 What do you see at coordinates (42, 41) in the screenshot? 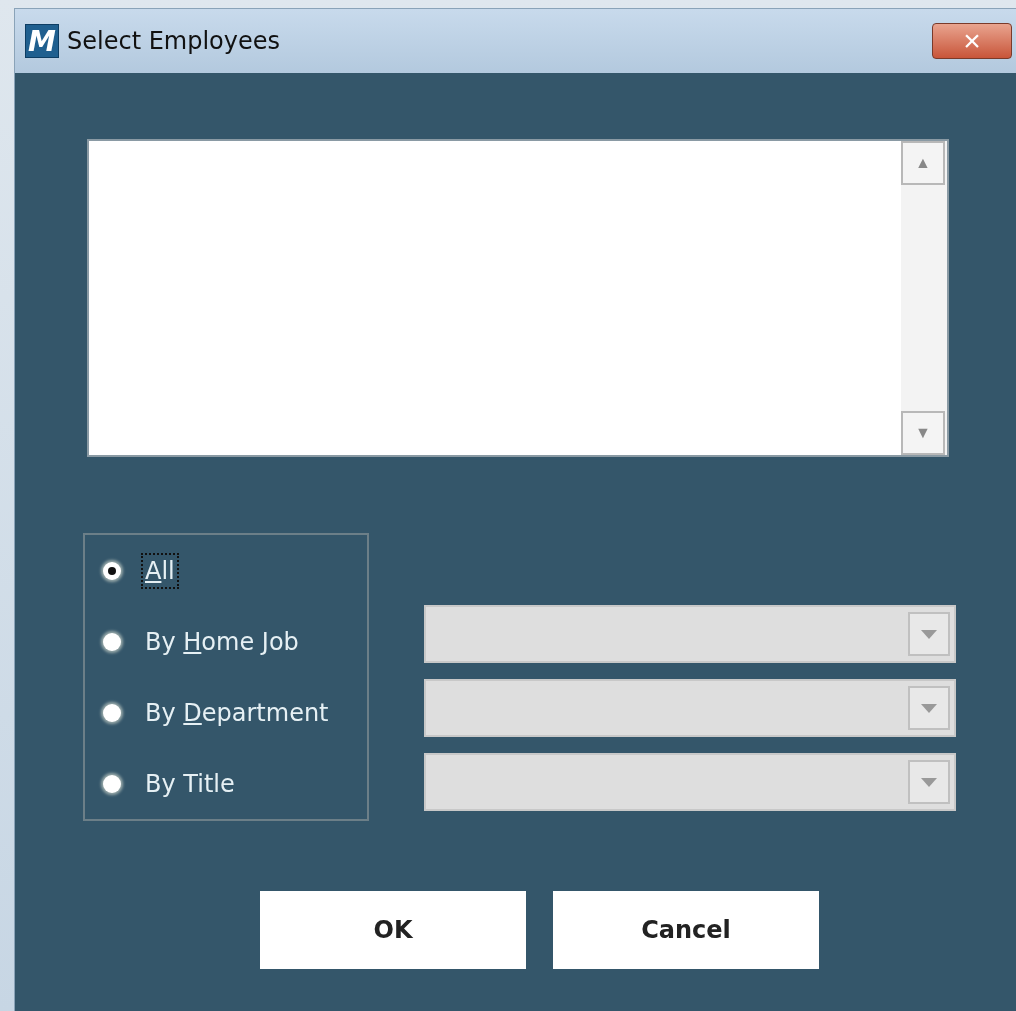
I see `app-logo: M` at bounding box center [42, 41].